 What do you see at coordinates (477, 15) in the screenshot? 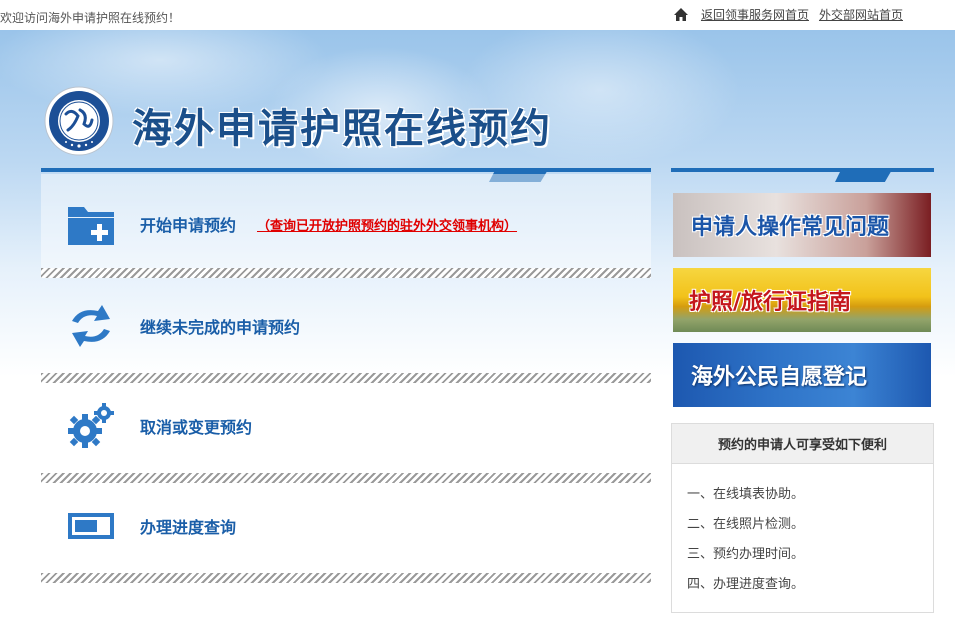
I see `top-bar: 欢迎访问海外申请护照在线预约！ 返回领事服务网首页 外交部网站首页` at bounding box center [477, 15].